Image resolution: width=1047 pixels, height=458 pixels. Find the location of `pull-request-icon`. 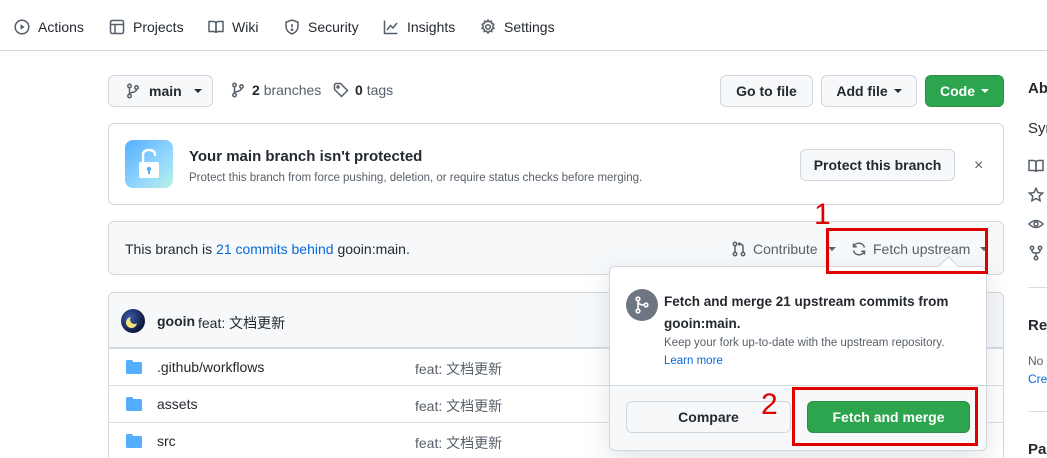

pull-request-icon is located at coordinates (739, 249).